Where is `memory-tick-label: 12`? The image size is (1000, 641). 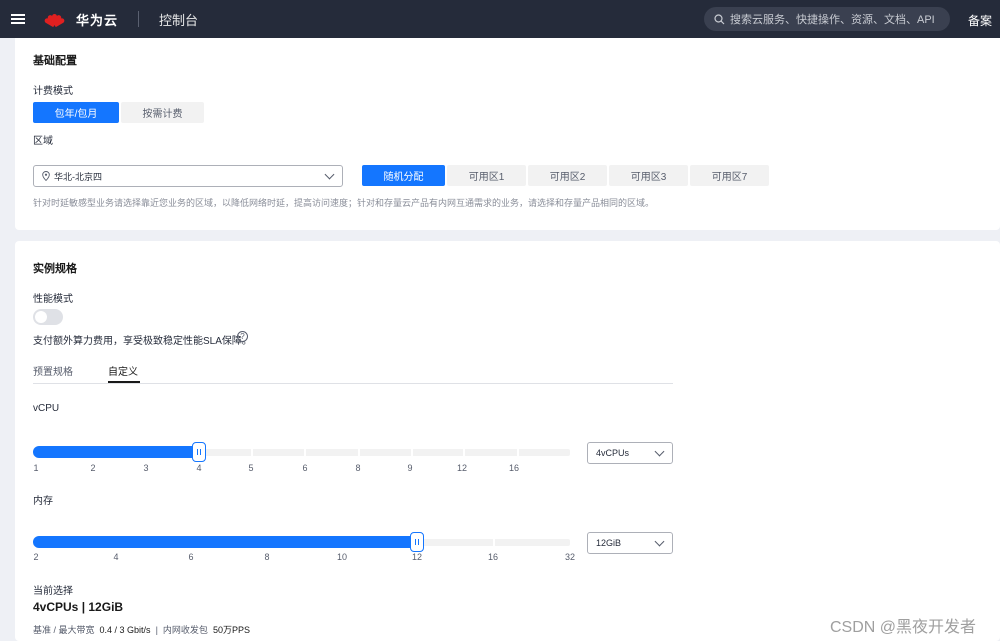 memory-tick-label: 12 is located at coordinates (417, 557).